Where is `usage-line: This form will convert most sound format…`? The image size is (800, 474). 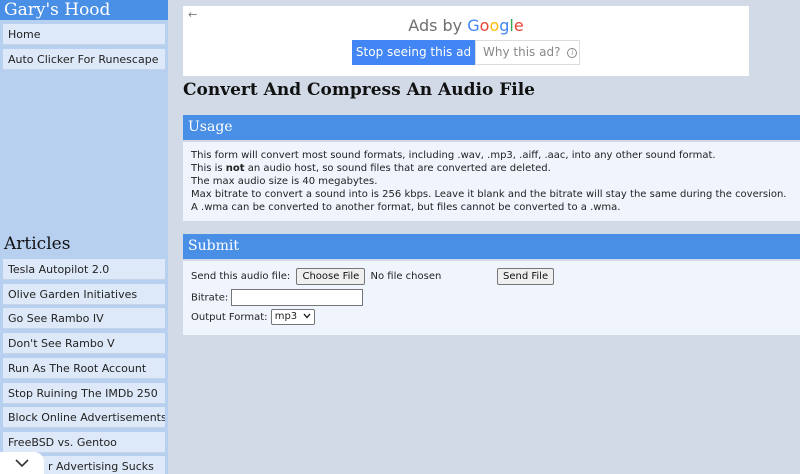
usage-line: This form will convert most sound format… is located at coordinates (453, 155).